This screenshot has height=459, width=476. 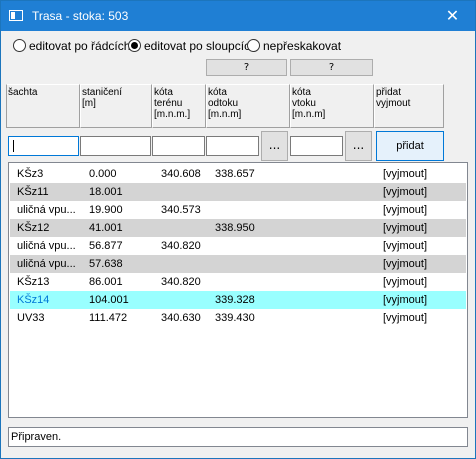 What do you see at coordinates (115, 146) in the screenshot?
I see `staniceni-input` at bounding box center [115, 146].